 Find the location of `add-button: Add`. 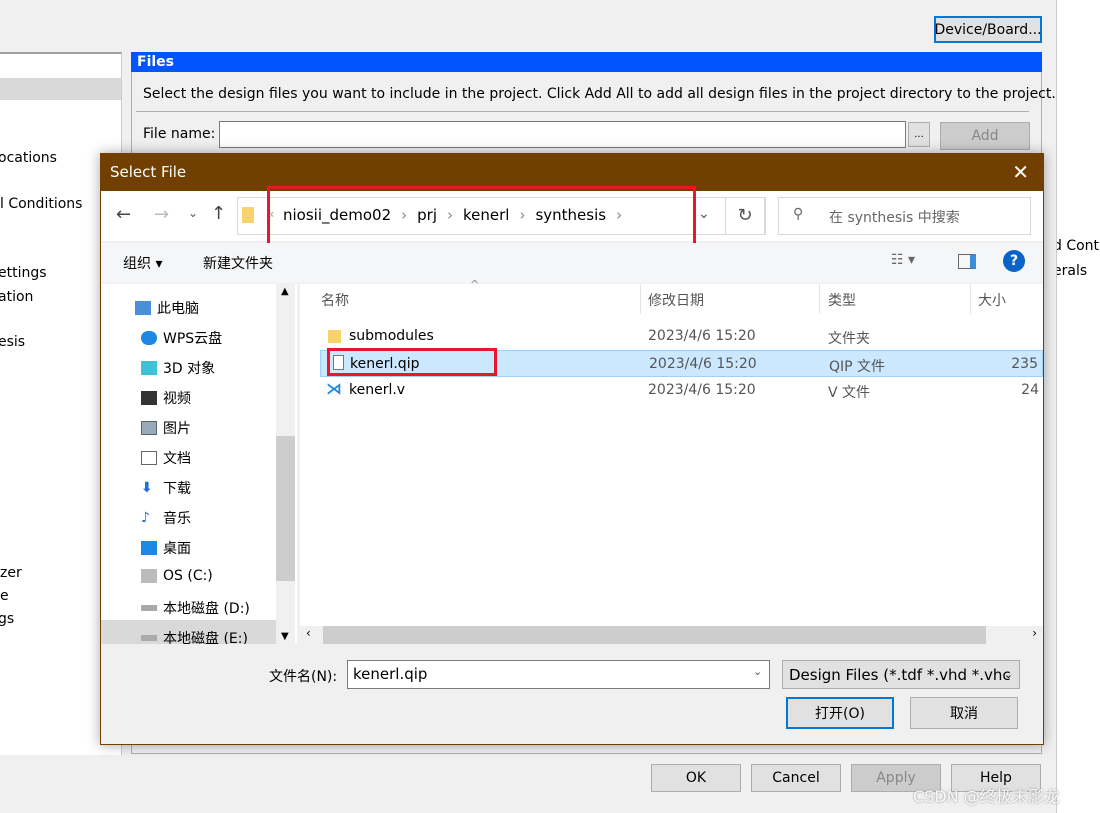

add-button: Add is located at coordinates (985, 136).